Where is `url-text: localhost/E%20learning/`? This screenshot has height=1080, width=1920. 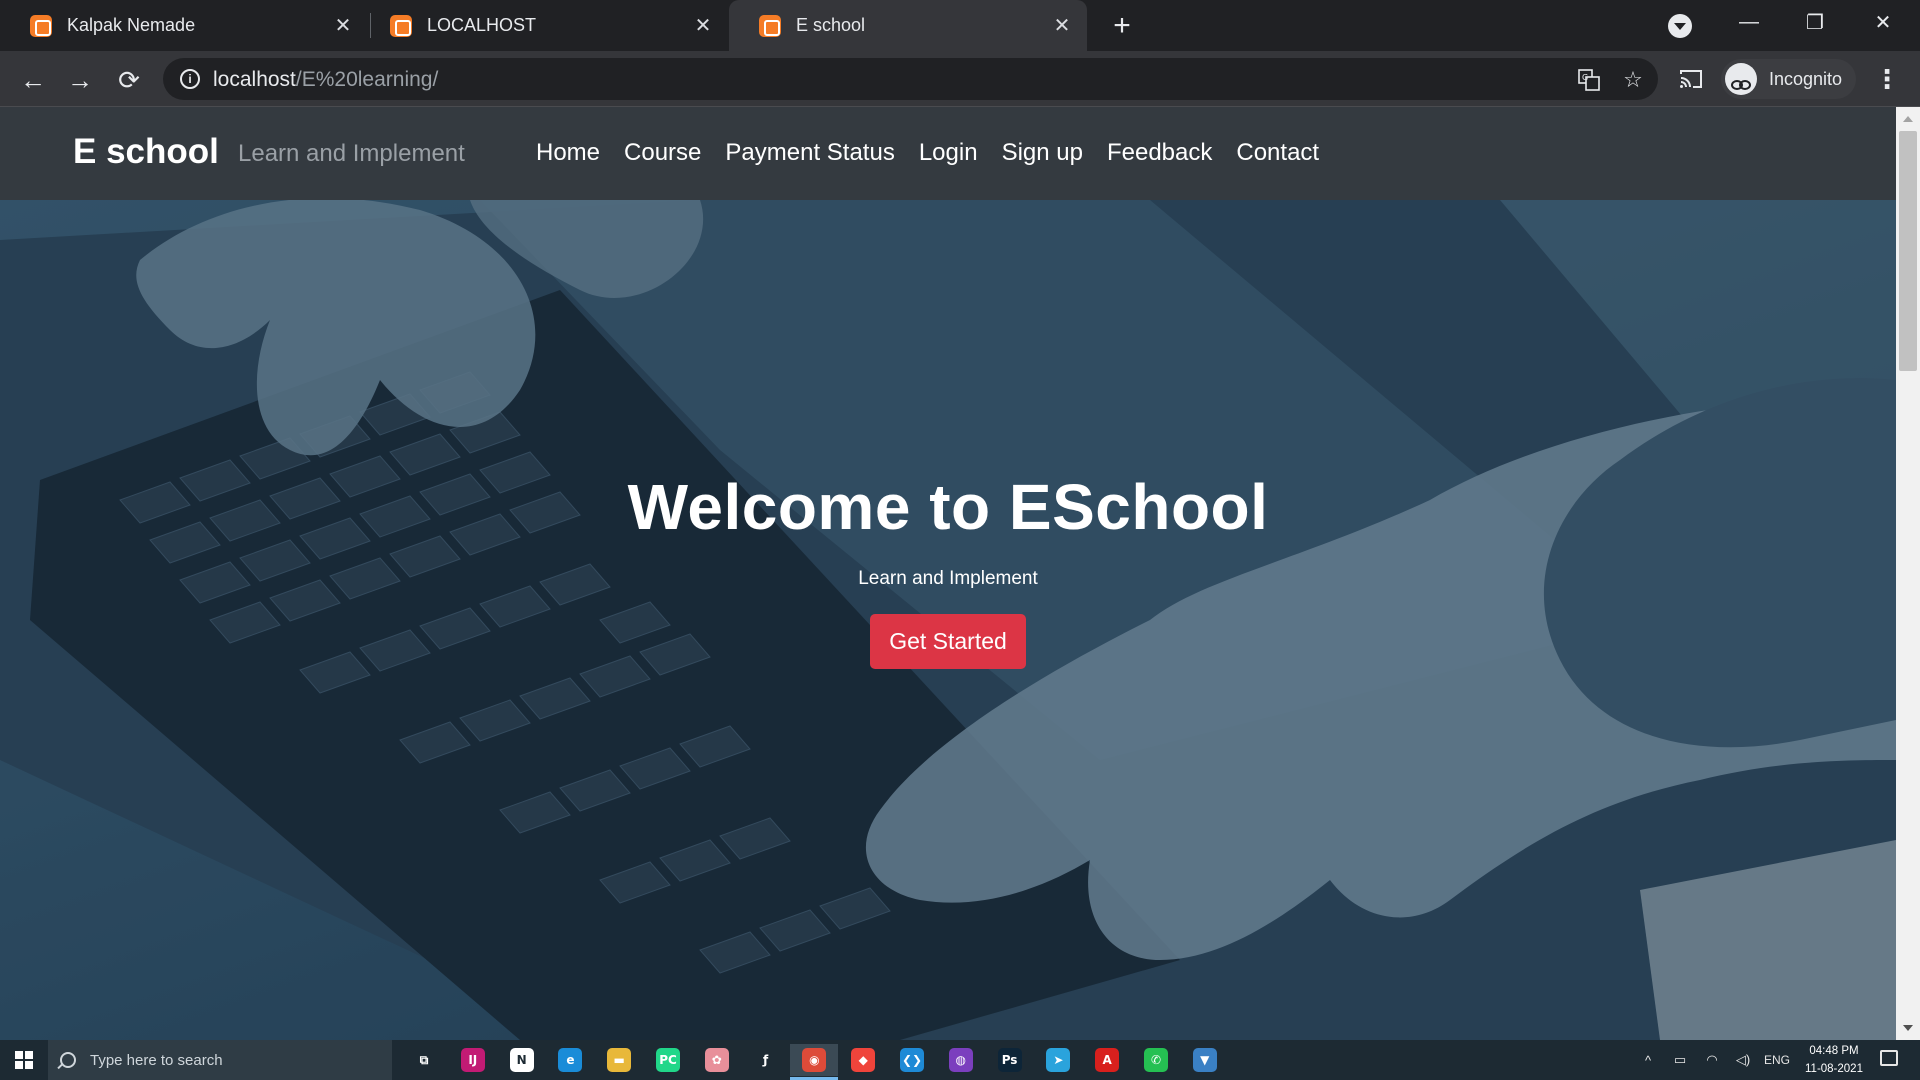
url-text: localhost/E%20learning/ is located at coordinates (325, 80).